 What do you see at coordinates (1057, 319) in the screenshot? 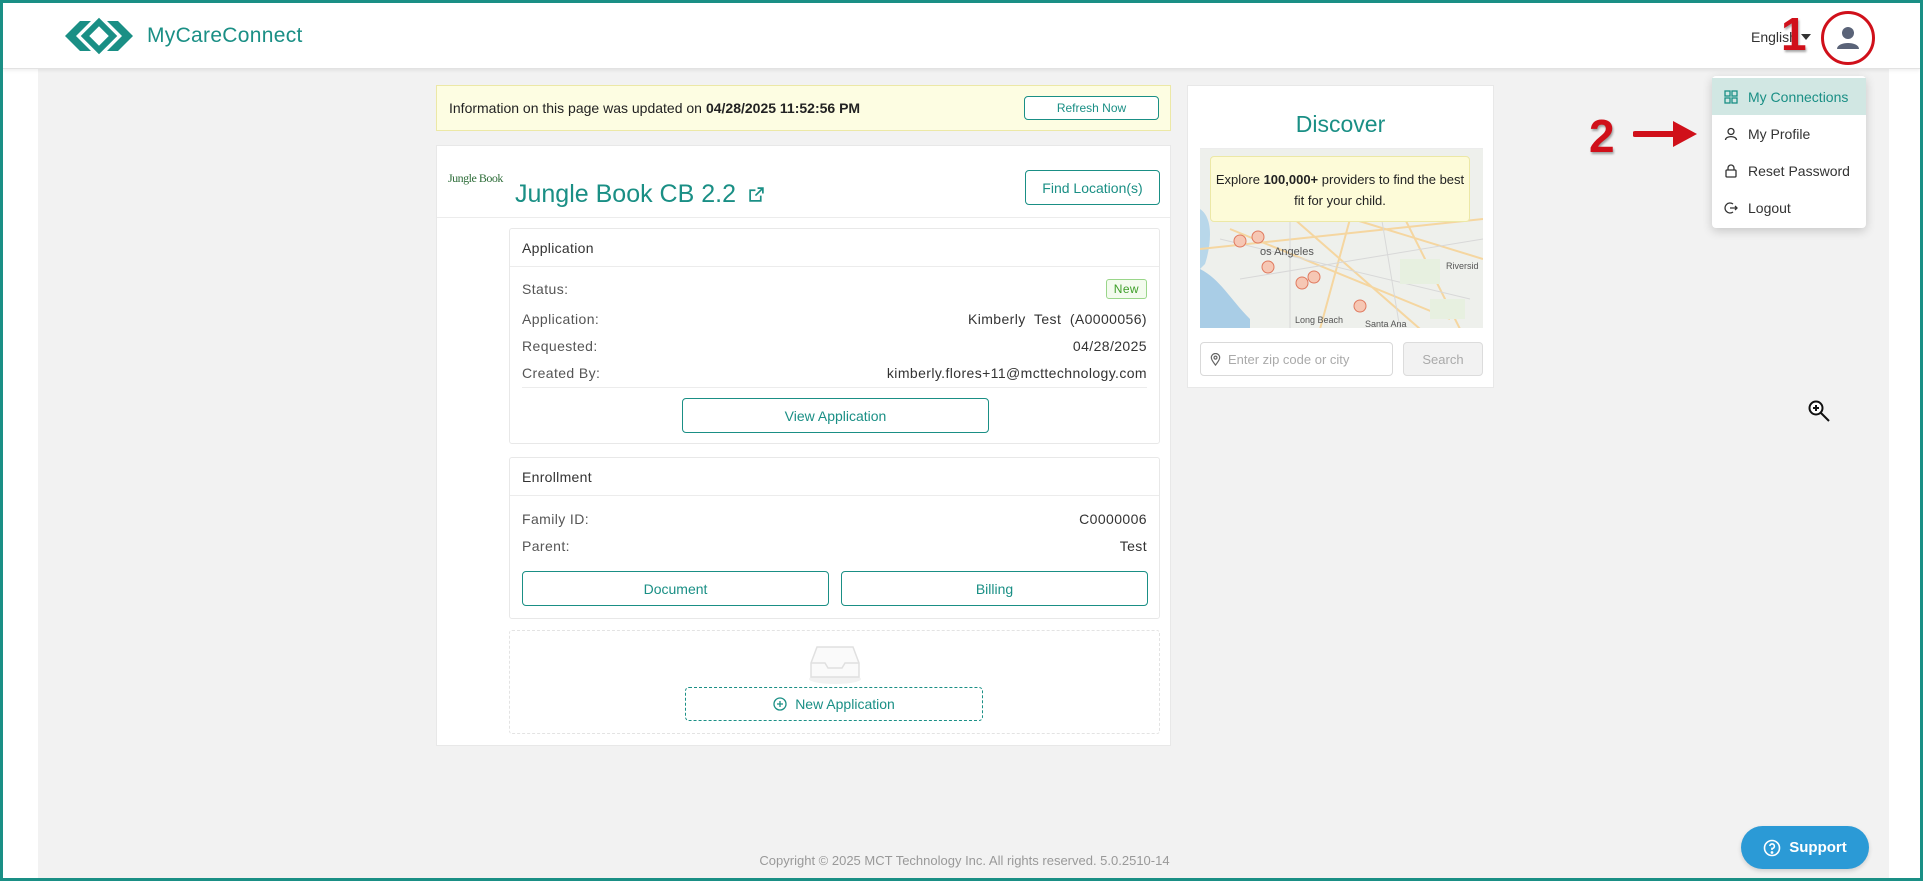
I see `application-value: Kimberly Test (A0000056)` at bounding box center [1057, 319].